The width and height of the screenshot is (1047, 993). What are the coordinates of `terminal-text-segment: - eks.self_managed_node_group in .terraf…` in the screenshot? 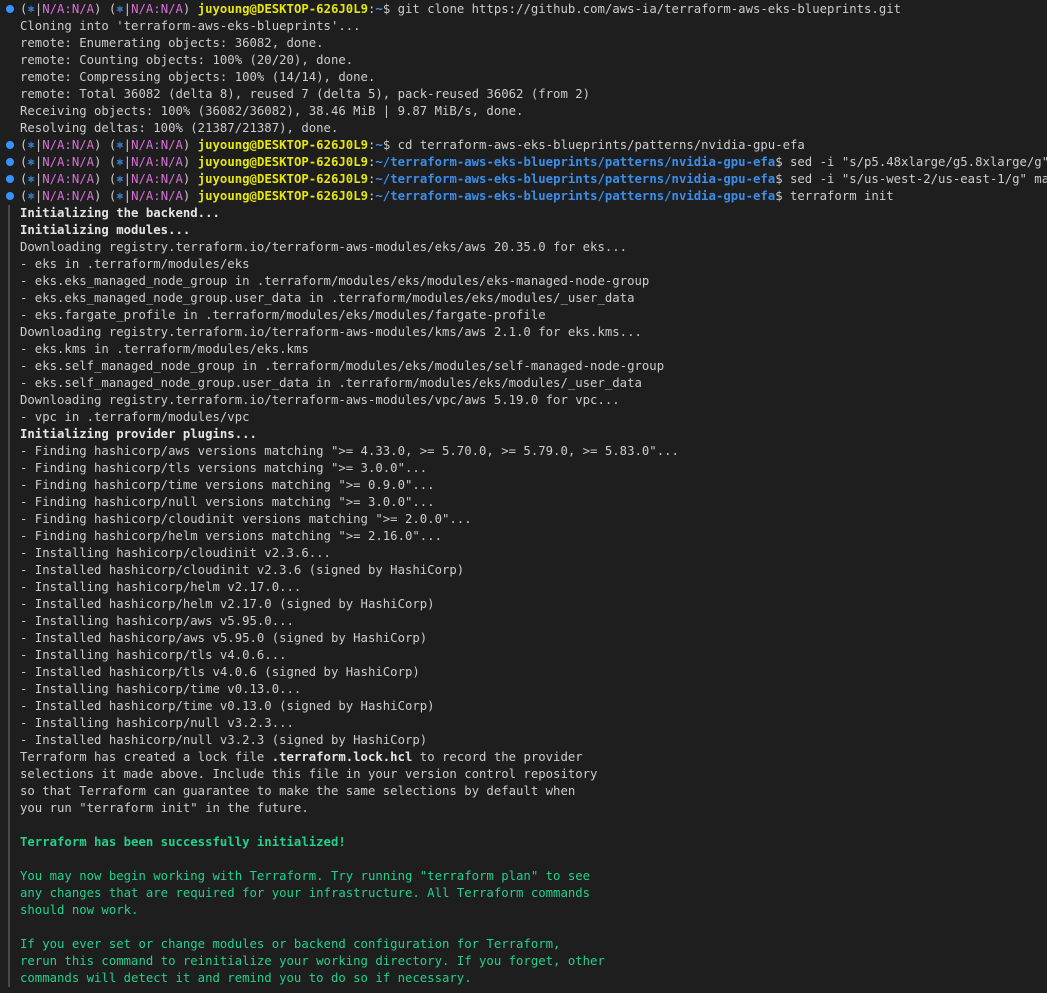 It's located at (342, 366).